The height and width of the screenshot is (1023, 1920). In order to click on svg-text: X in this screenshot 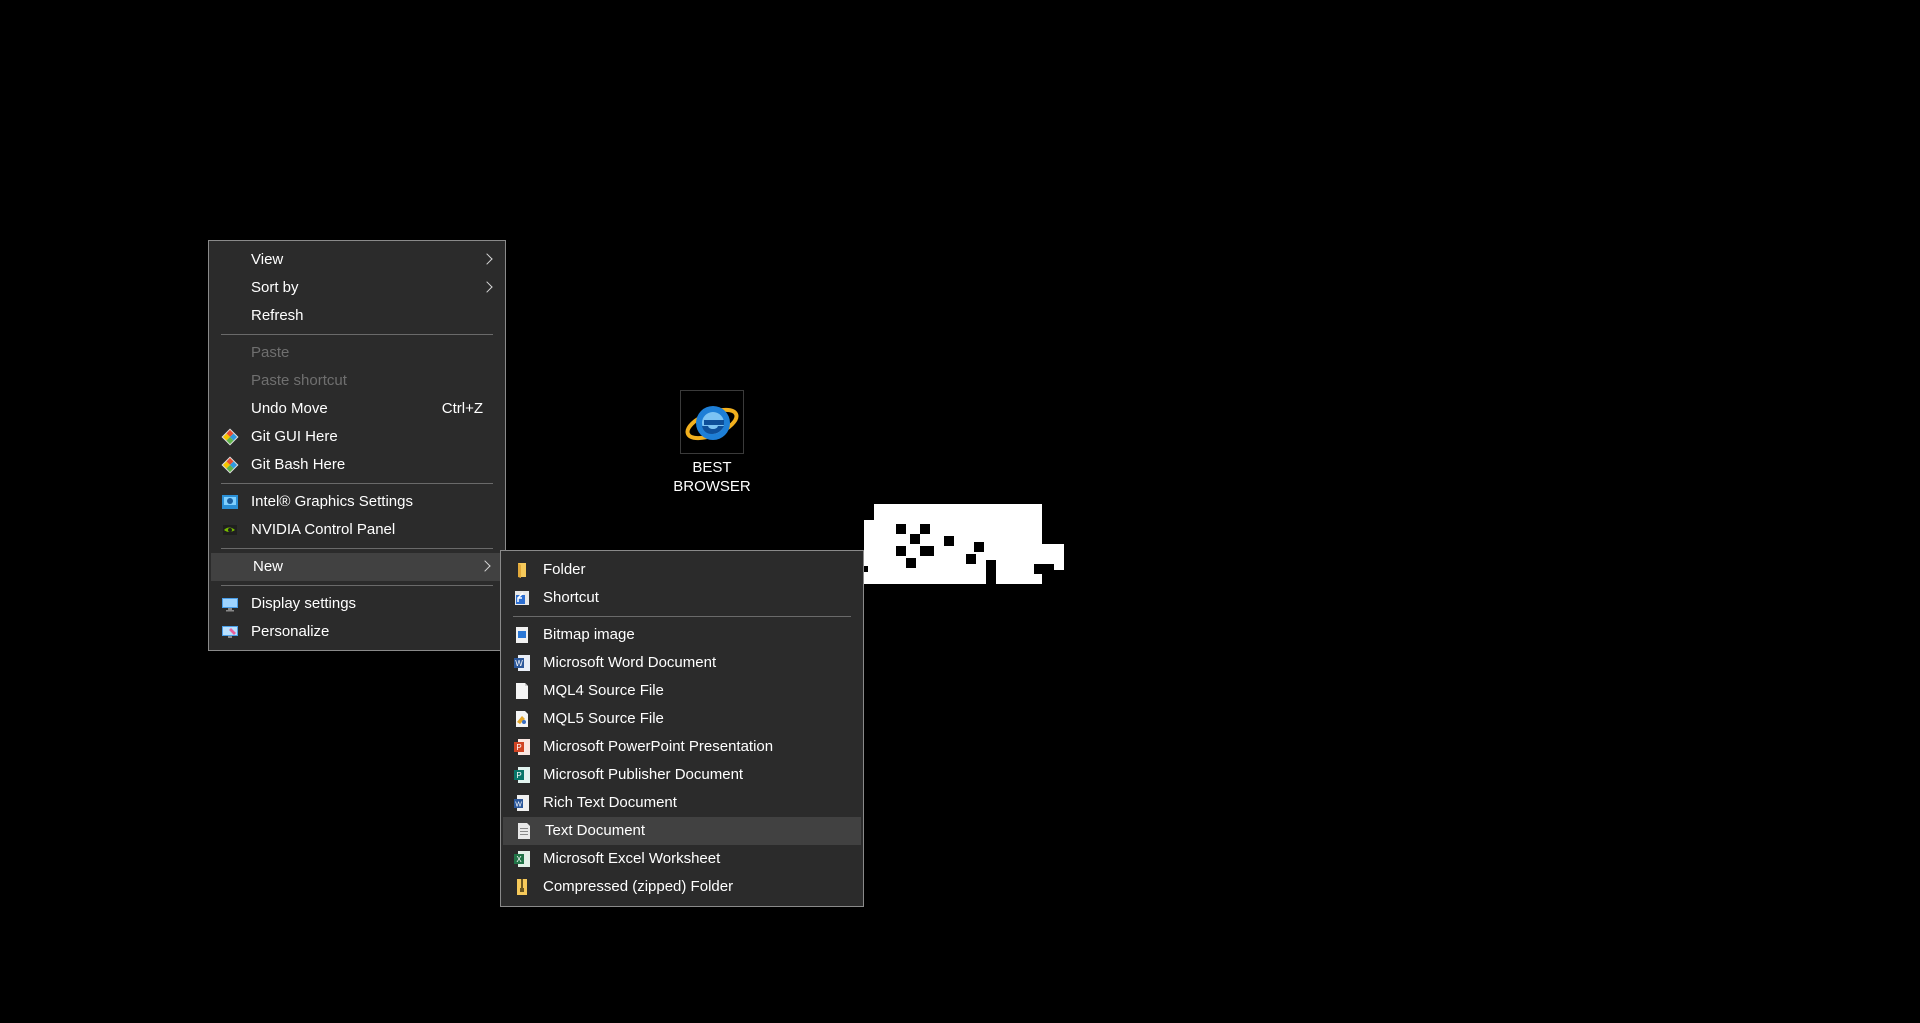, I will do `click(519, 859)`.